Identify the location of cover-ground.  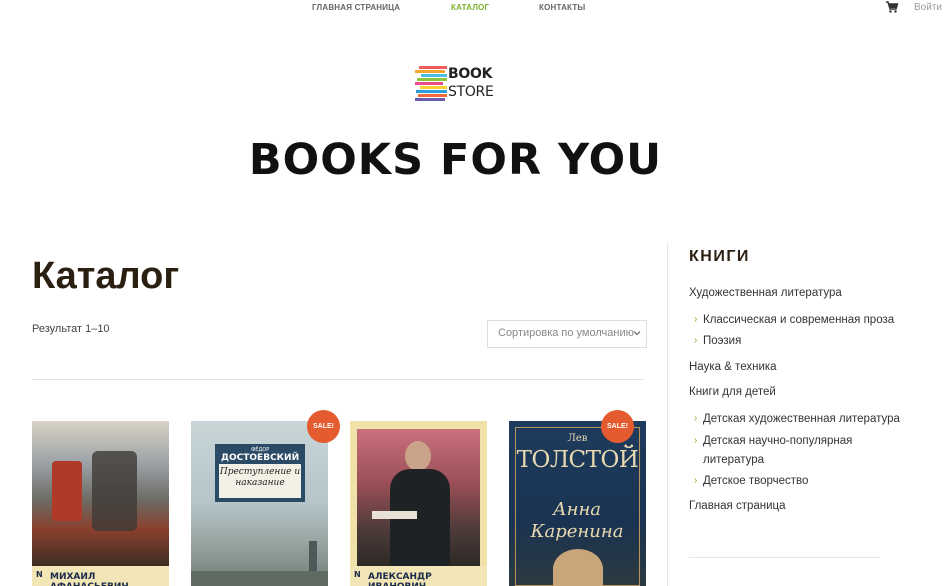
(259, 578).